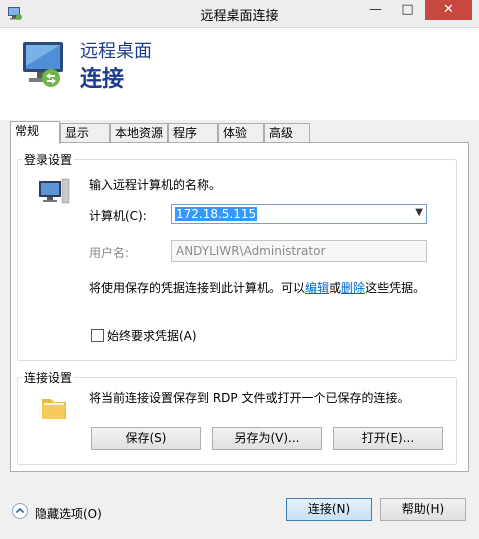  What do you see at coordinates (118, 216) in the screenshot?
I see `computer-label: 计算机(C):` at bounding box center [118, 216].